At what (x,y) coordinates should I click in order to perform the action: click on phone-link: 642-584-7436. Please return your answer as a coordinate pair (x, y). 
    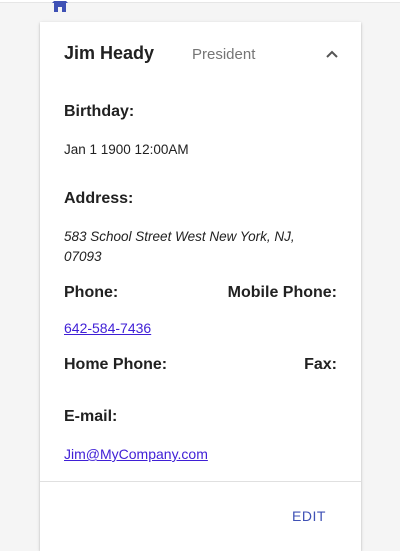
    Looking at the image, I should click on (107, 328).